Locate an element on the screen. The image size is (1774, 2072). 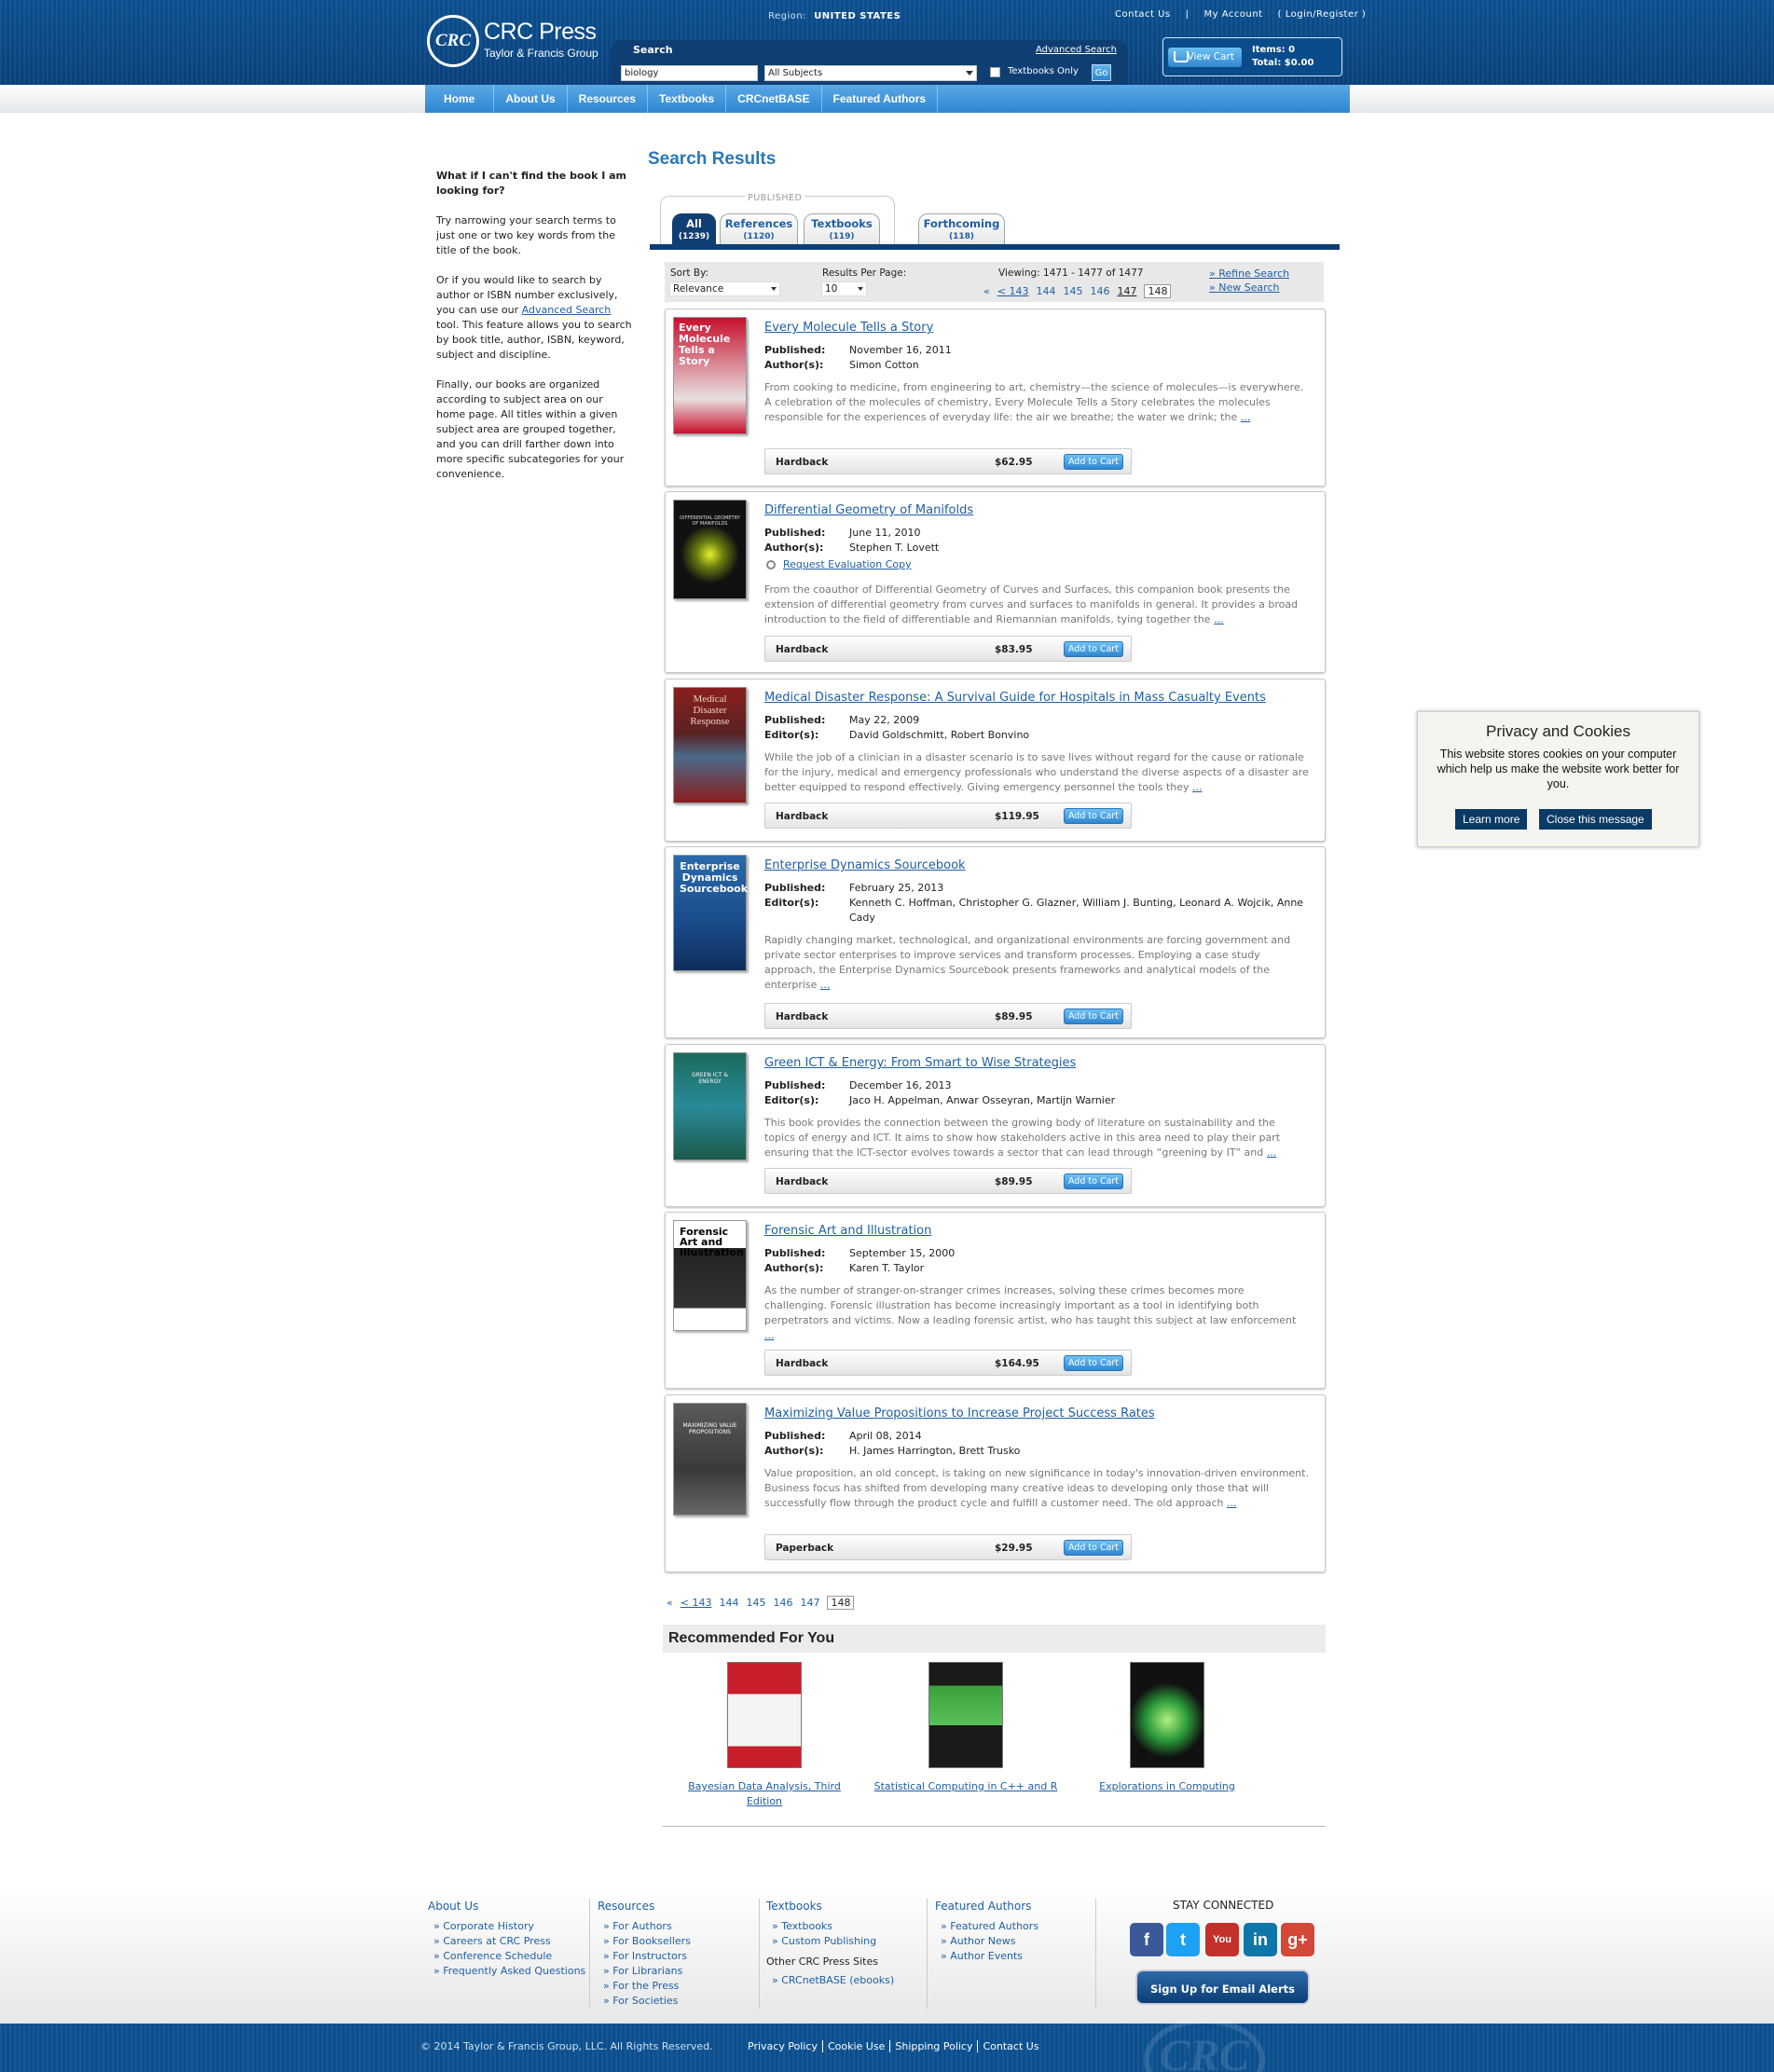
footer-link: Textbooks is located at coordinates (845, 1927).